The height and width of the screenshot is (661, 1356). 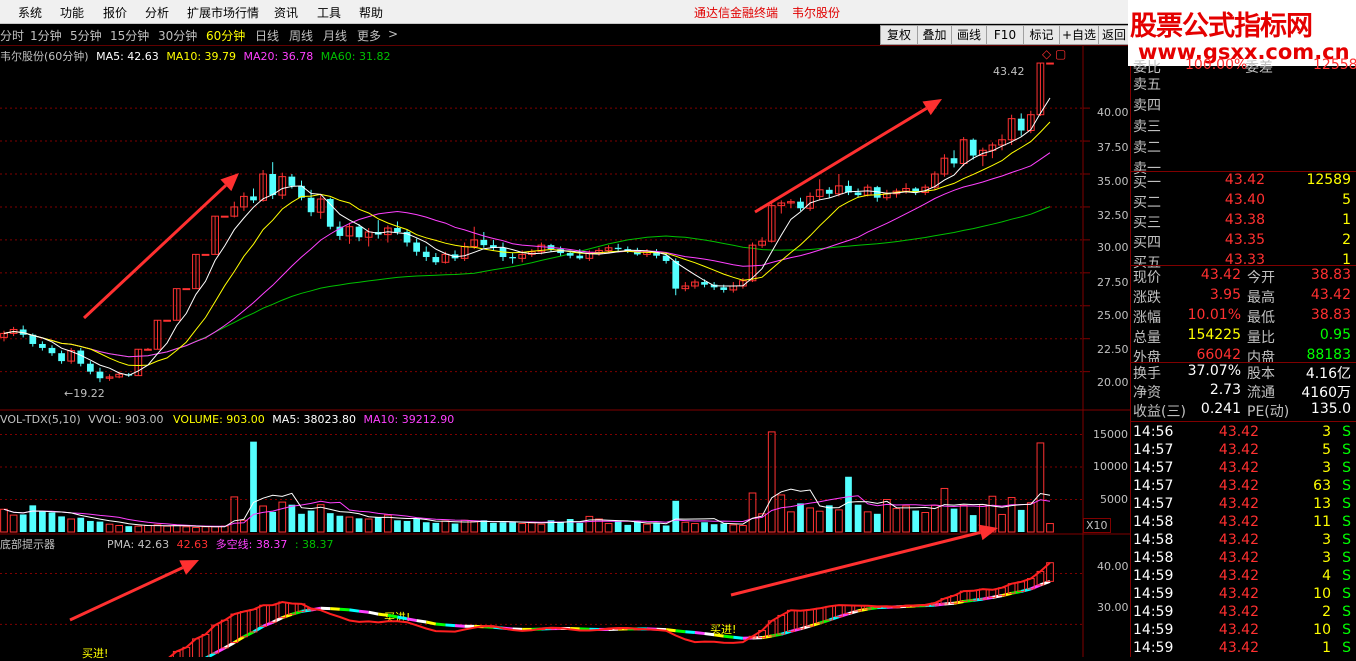 What do you see at coordinates (225, 35) in the screenshot?
I see `period-60min: 60分钟` at bounding box center [225, 35].